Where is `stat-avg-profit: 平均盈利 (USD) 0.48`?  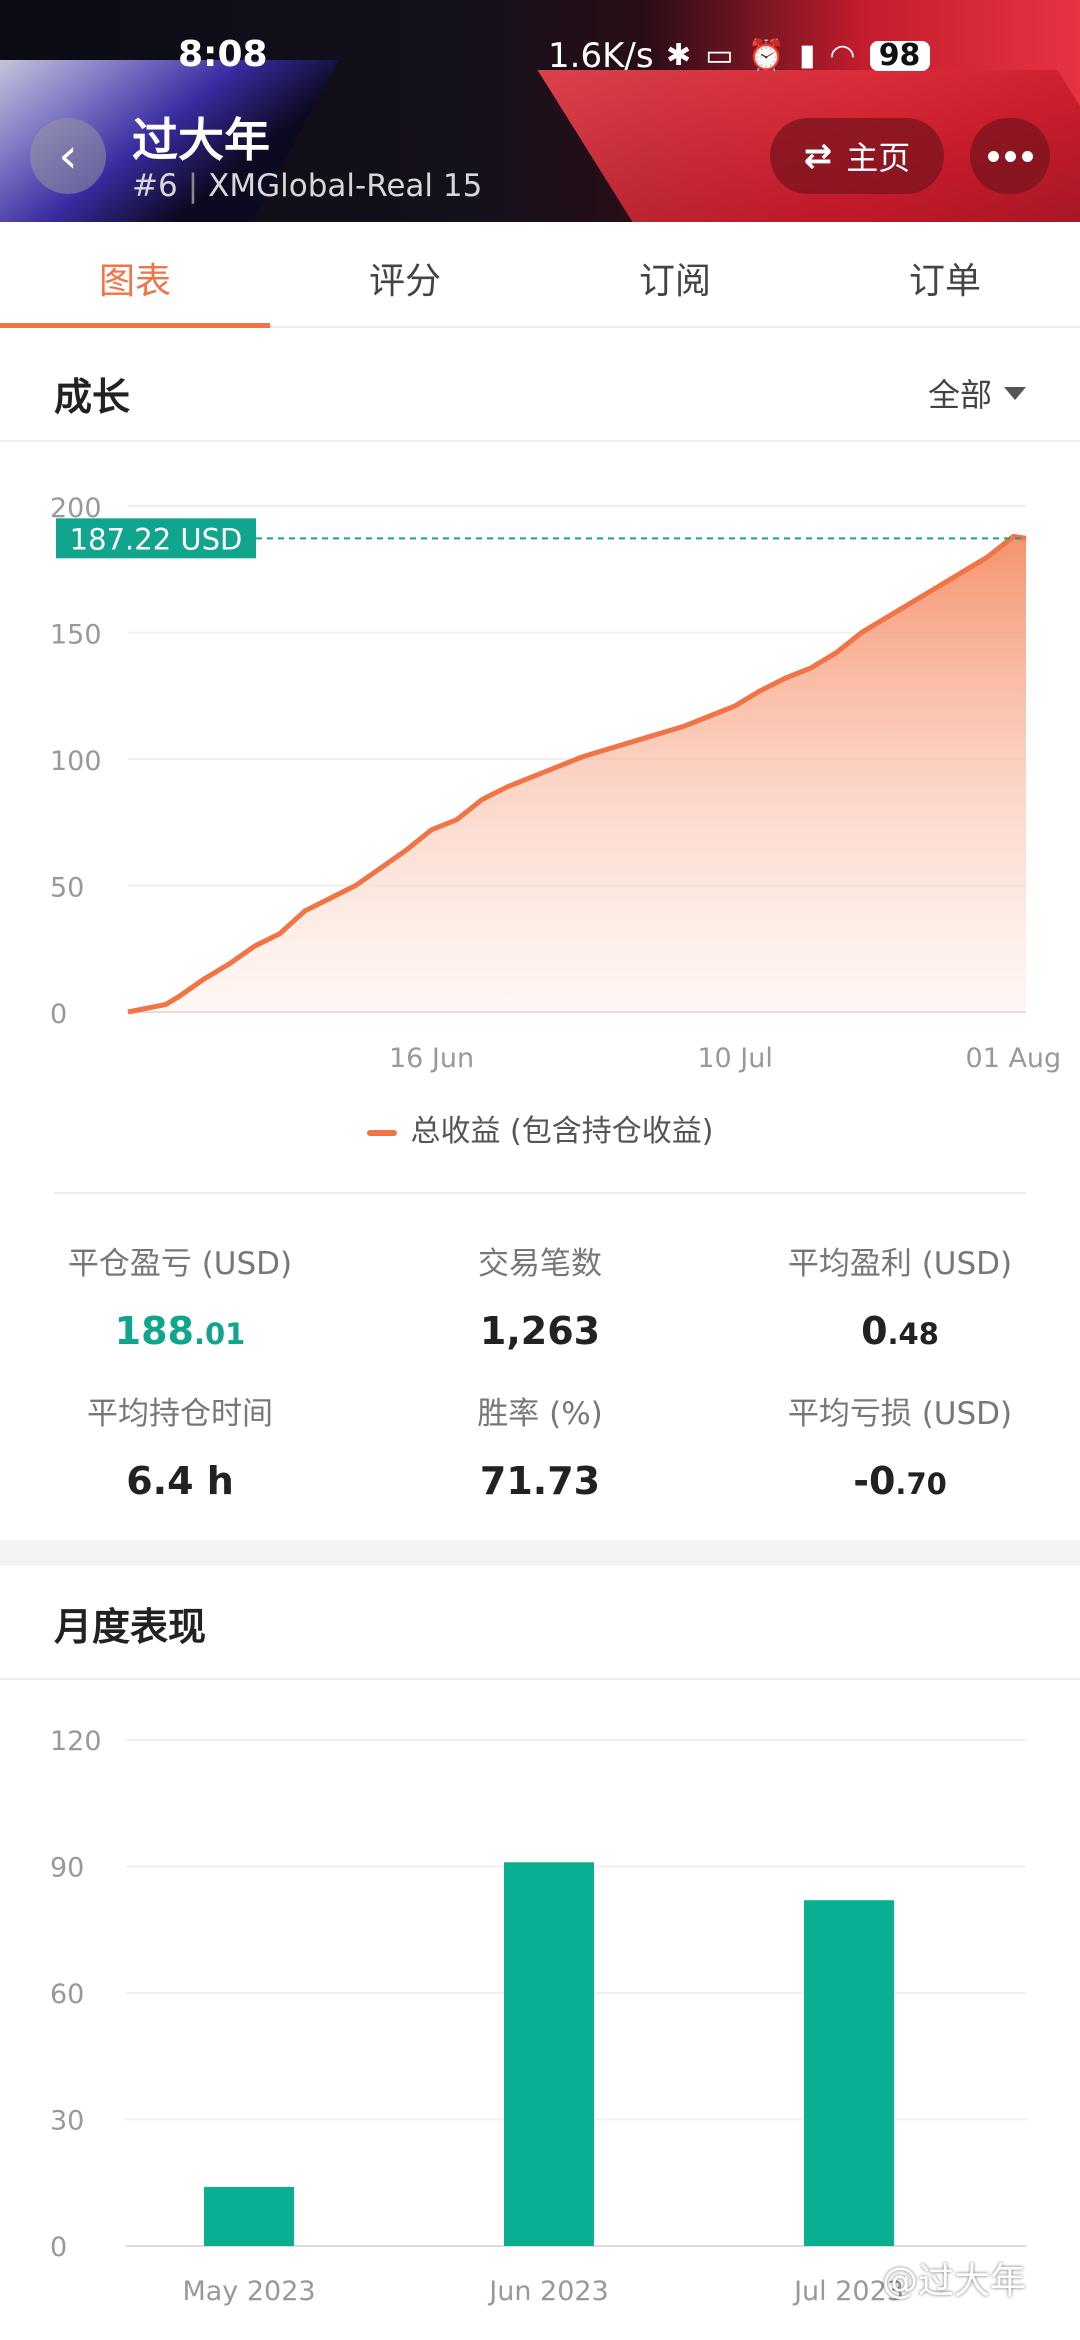 stat-avg-profit: 平均盈利 (USD) 0.48 is located at coordinates (900, 1295).